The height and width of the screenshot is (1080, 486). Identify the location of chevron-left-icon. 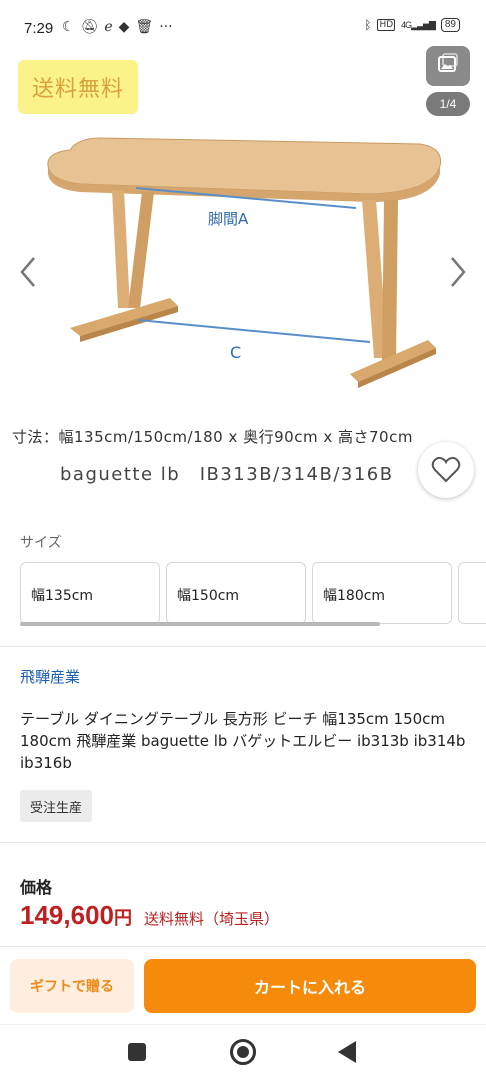
(27, 272).